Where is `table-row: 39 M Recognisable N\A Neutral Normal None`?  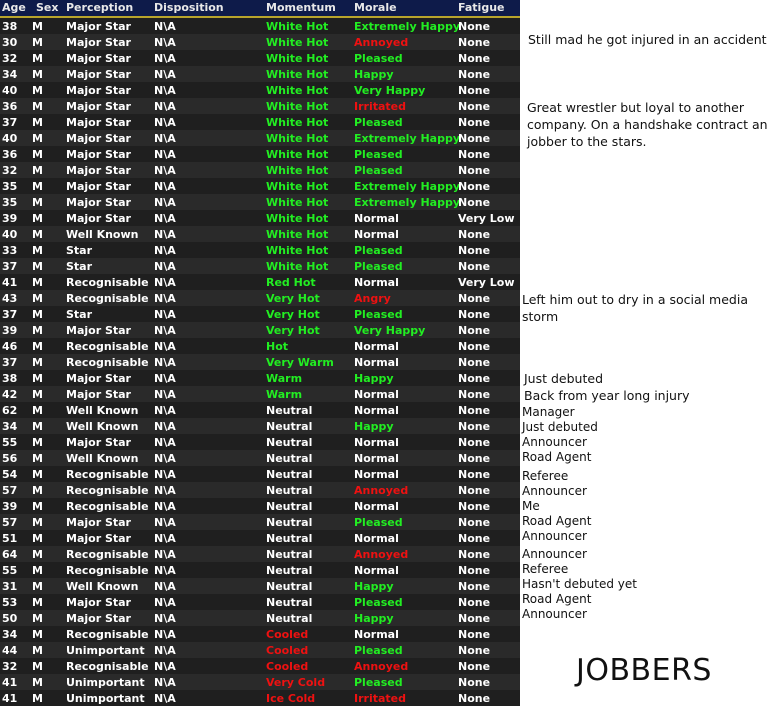 table-row: 39 M Recognisable N\A Neutral Normal None is located at coordinates (260, 506).